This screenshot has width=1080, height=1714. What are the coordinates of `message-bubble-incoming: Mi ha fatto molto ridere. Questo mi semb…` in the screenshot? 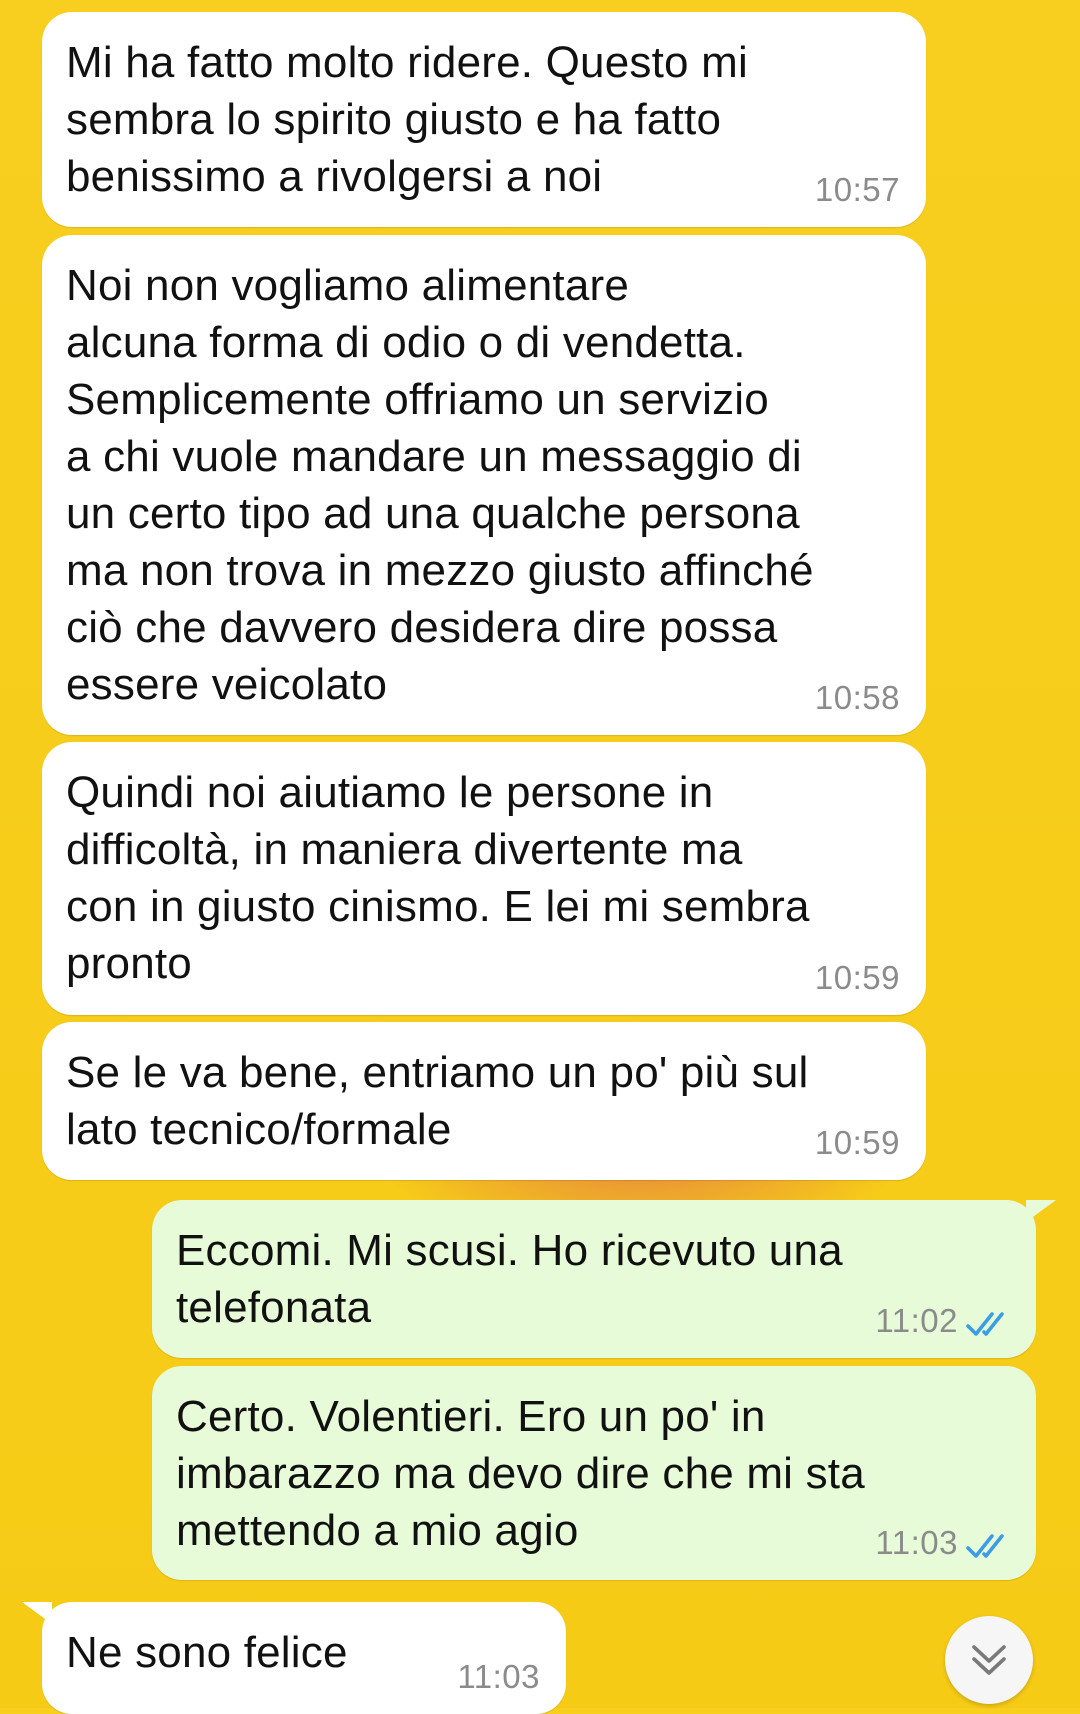 It's located at (484, 119).